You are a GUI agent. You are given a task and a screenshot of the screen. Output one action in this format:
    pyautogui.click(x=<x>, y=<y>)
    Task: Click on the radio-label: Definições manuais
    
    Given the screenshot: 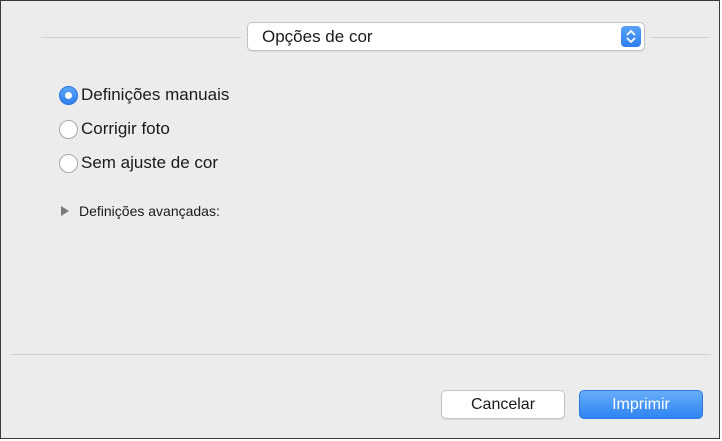 What is the action you would take?
    pyautogui.click(x=155, y=94)
    